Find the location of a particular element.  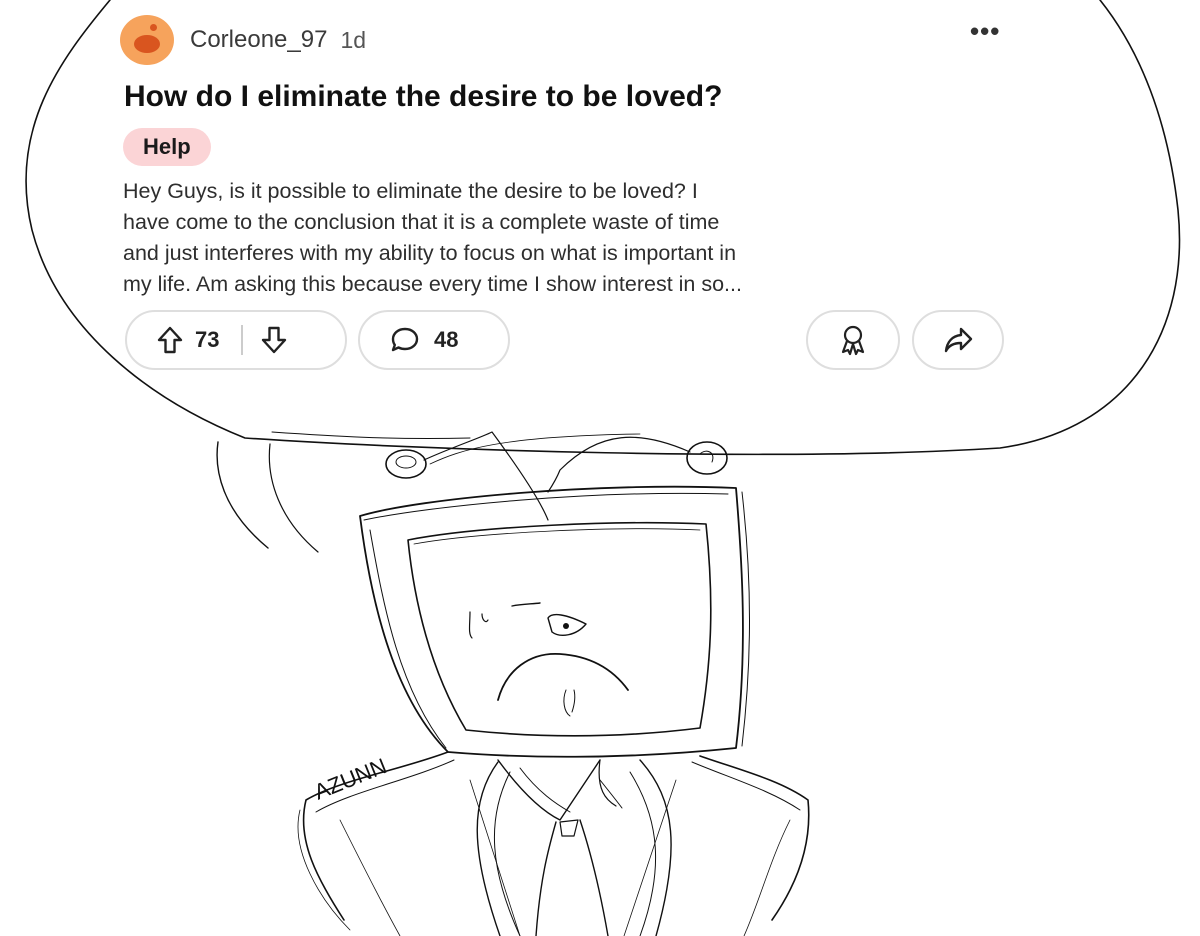

share-arrow-icon is located at coordinates (958, 340).